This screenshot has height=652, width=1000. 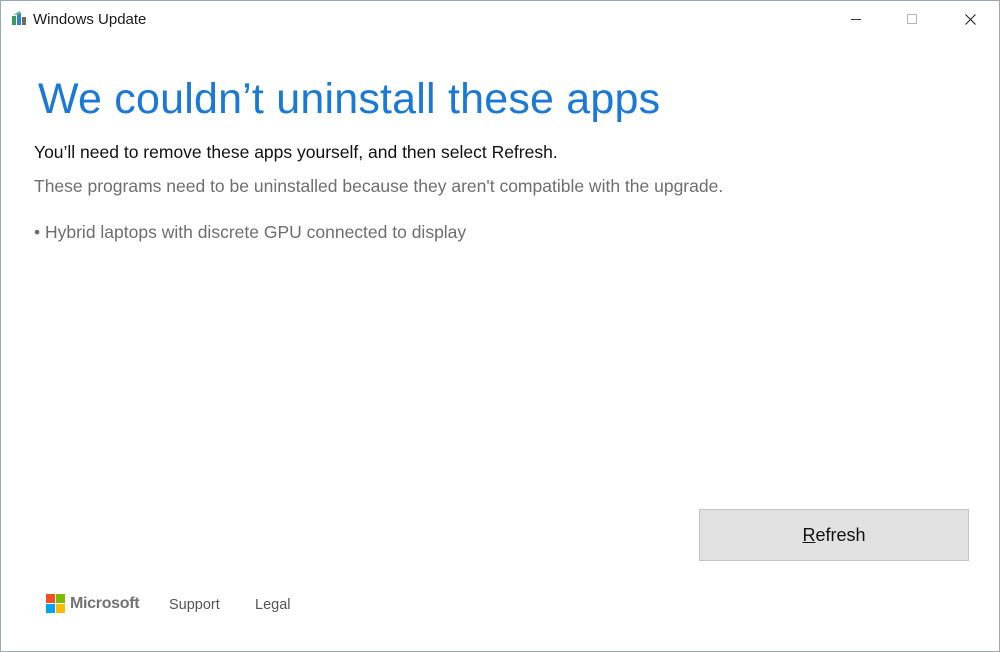 I want to click on minimize-icon, so click(x=856, y=19).